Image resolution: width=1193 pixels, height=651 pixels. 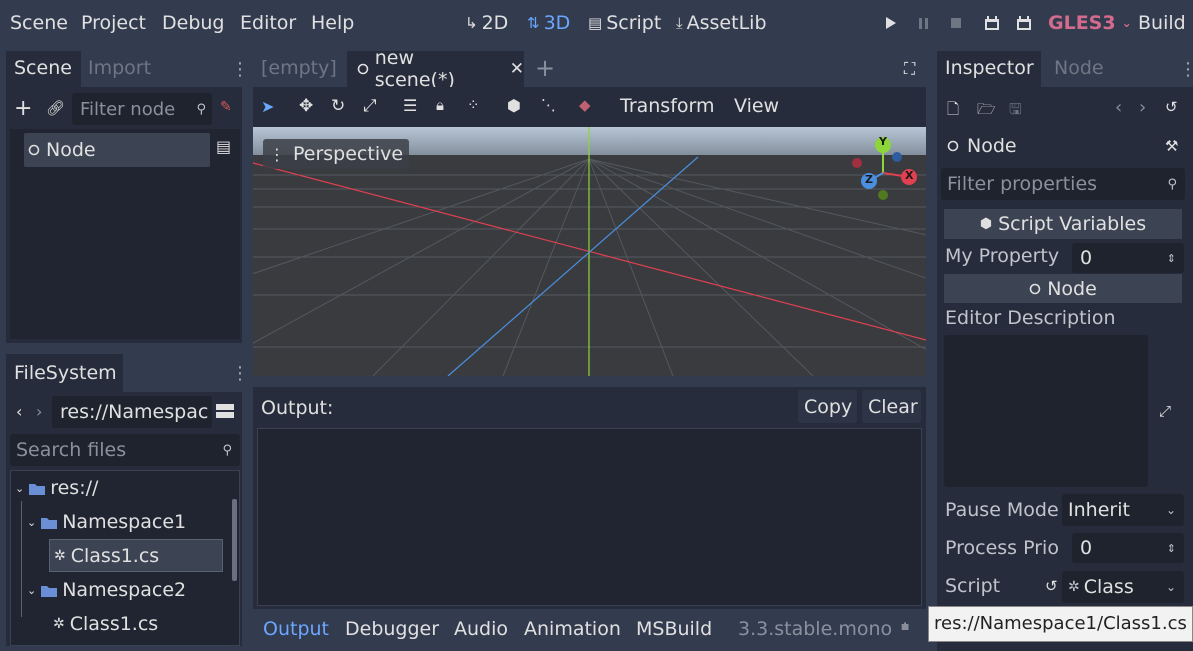 I want to click on search-files-input: Search files ⚲, so click(x=125, y=450).